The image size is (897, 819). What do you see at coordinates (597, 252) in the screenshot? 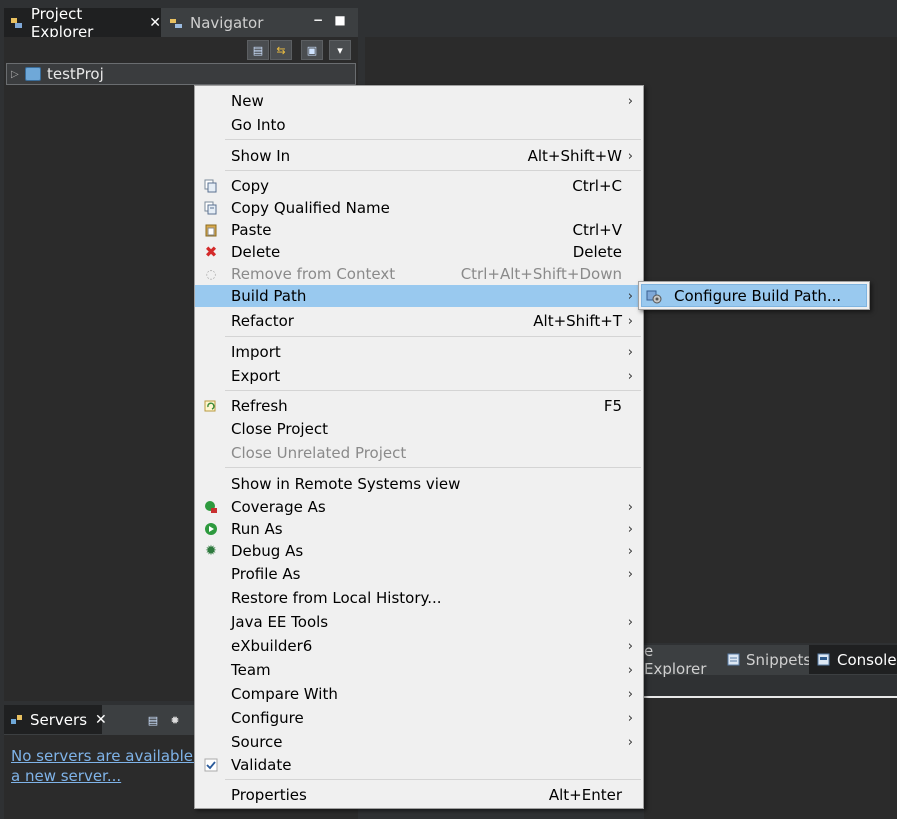
I see `menu-item-shortcut: Delete` at bounding box center [597, 252].